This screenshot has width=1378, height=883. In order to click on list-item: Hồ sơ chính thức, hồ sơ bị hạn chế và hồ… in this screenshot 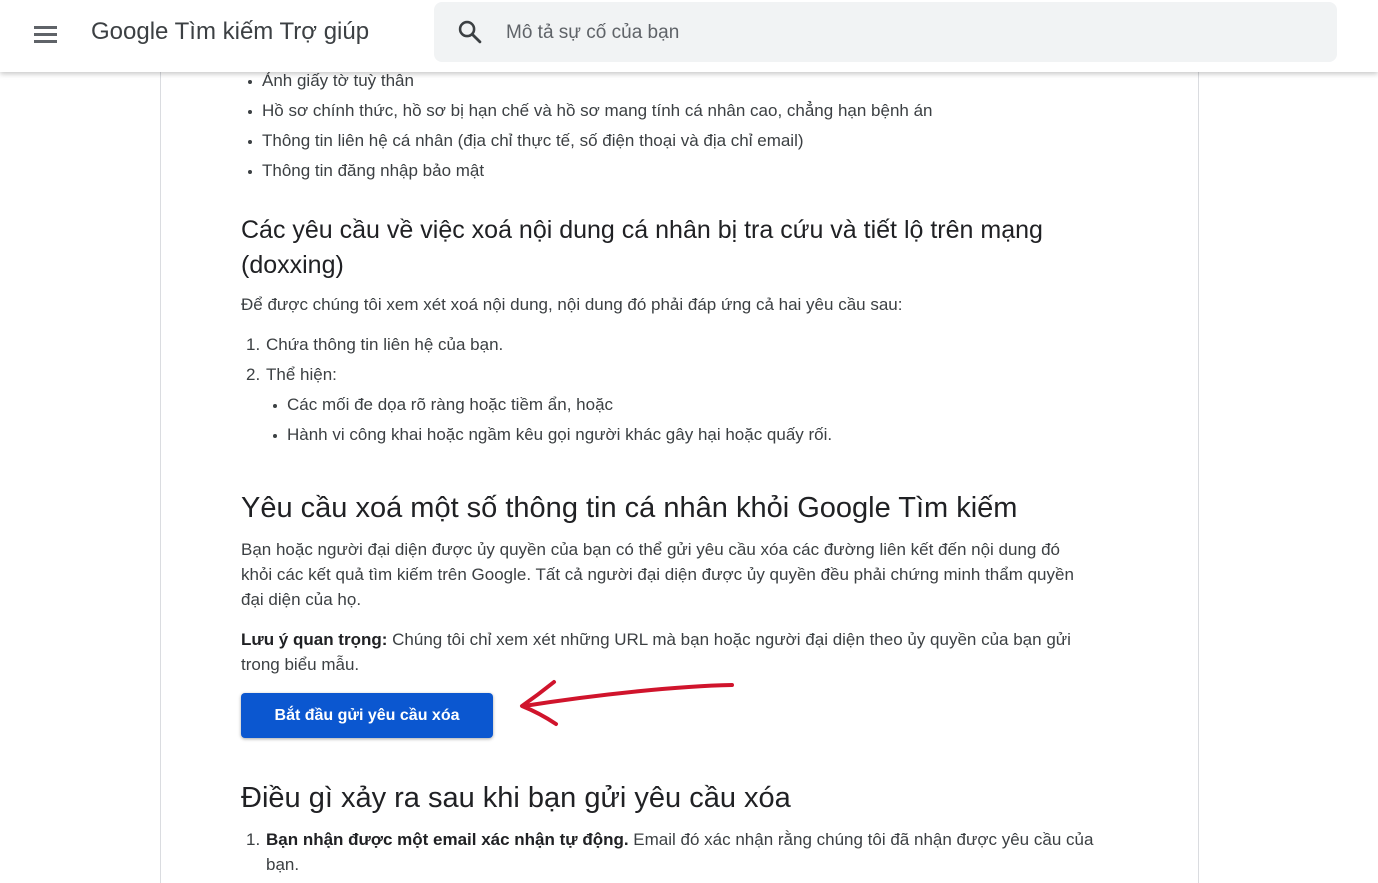, I will do `click(597, 110)`.